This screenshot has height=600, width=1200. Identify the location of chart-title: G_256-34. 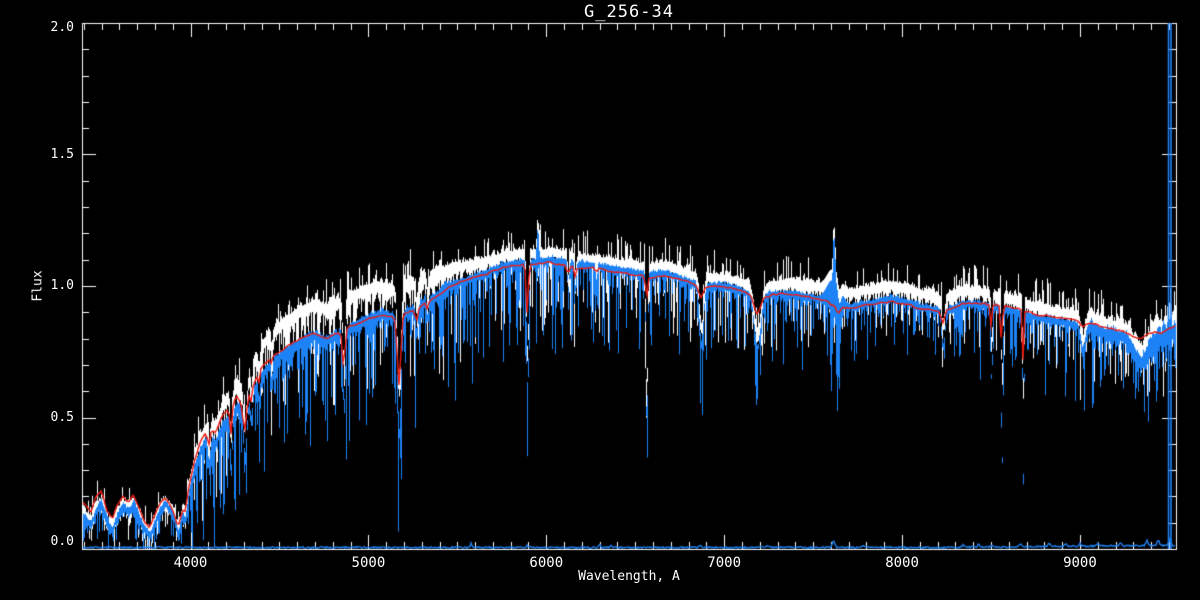
(629, 12).